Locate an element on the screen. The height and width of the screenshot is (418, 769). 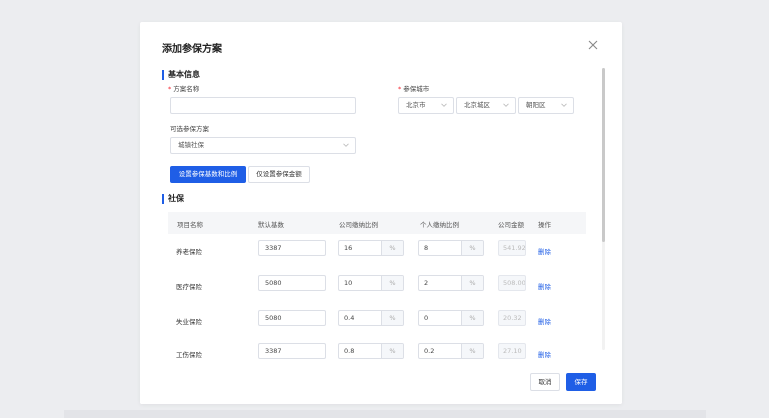
company-ratio-input: 16% is located at coordinates (371, 248).